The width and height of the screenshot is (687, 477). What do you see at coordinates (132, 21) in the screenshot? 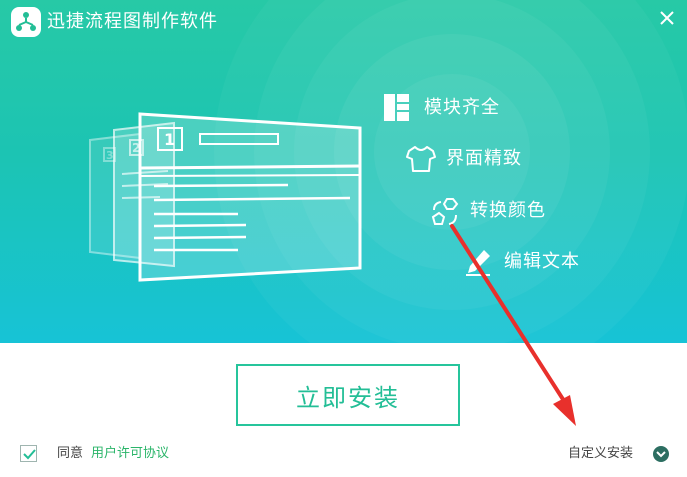
I see `app-title: 迅捷流程图制作软件` at bounding box center [132, 21].